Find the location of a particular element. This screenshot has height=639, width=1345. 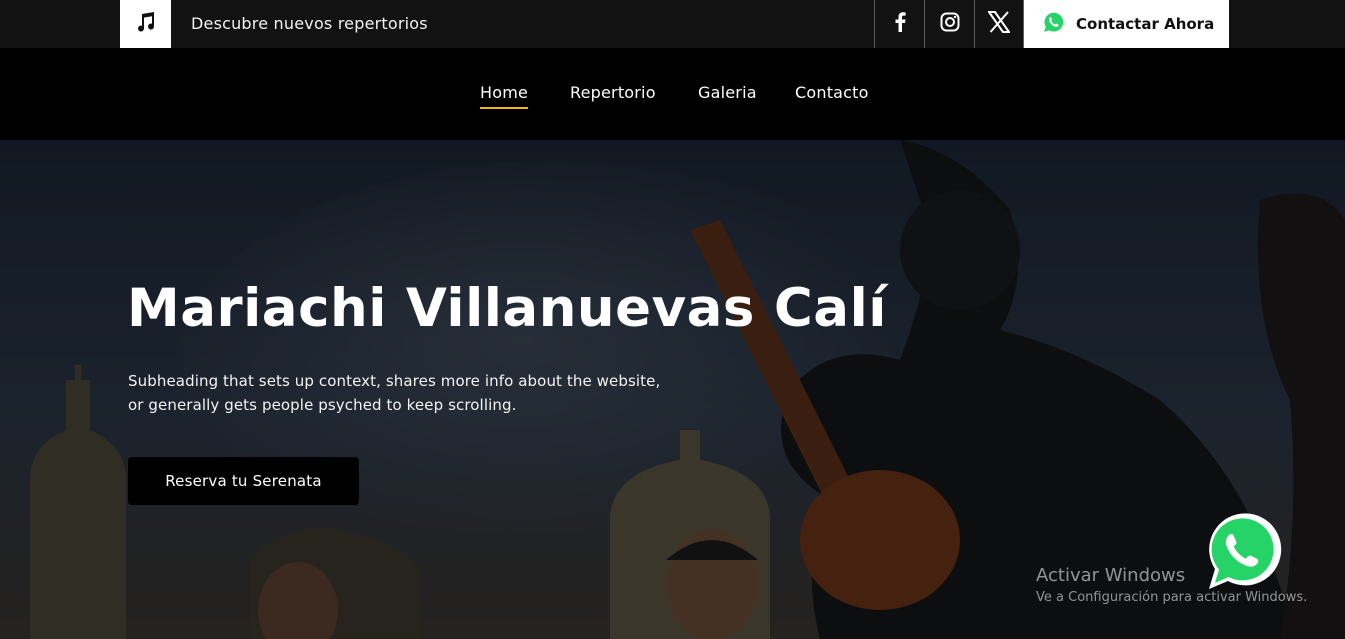

x-twitter-icon is located at coordinates (999, 24).